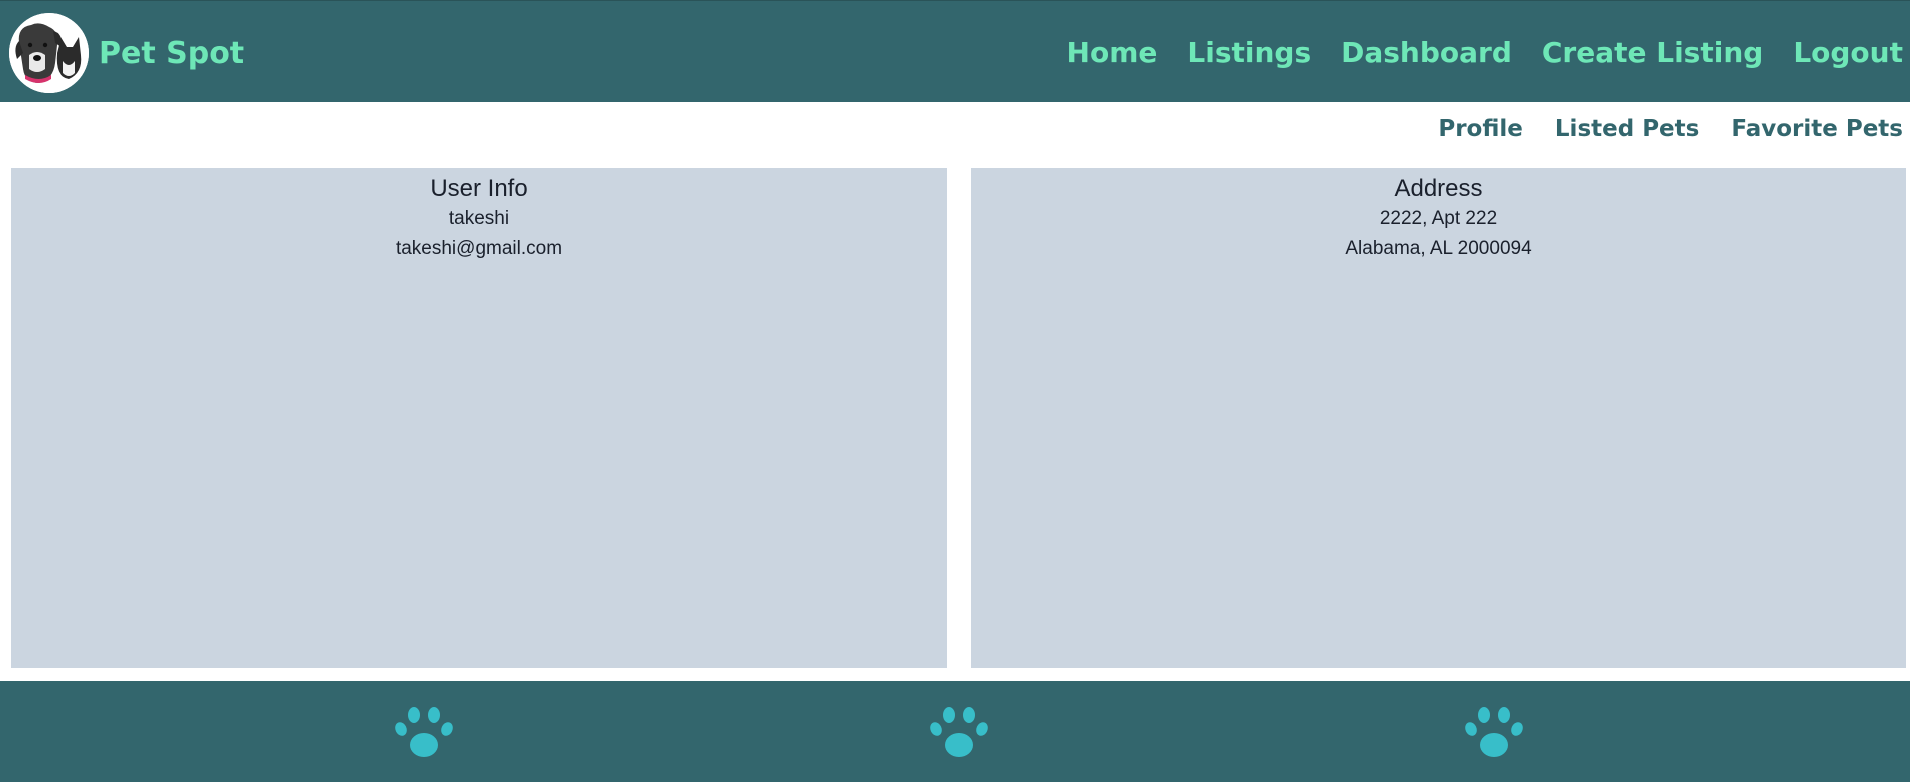 Image resolution: width=1910 pixels, height=782 pixels. I want to click on user-info-heading: User Info, so click(479, 188).